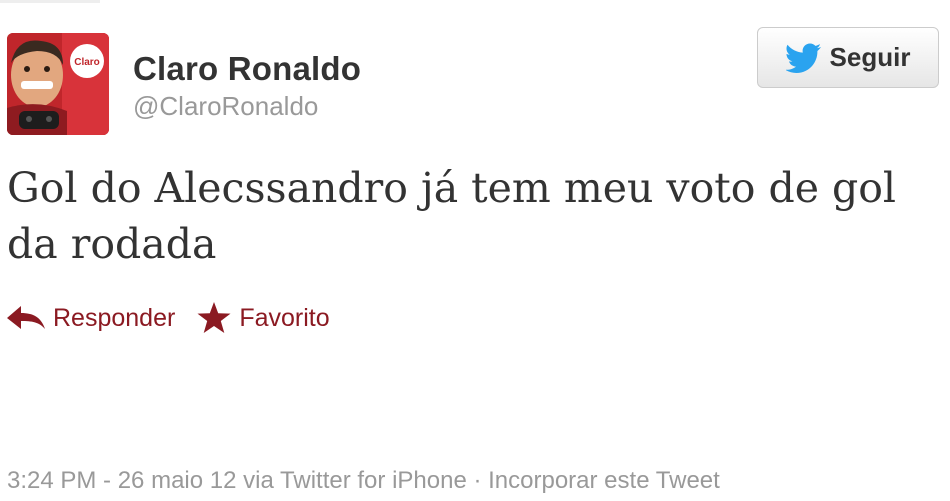  Describe the element at coordinates (604, 480) in the screenshot. I see `embed-tweet-link: Incorporar este Tweet` at that location.